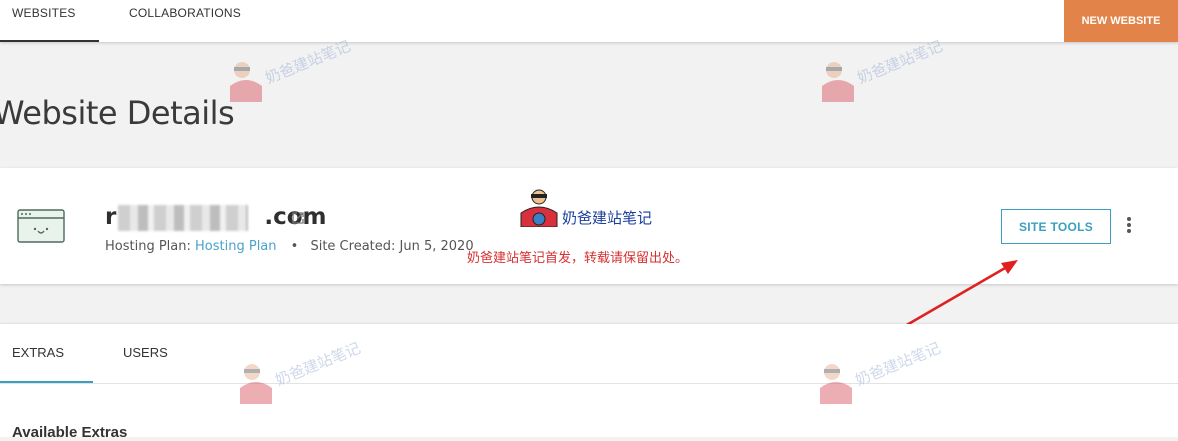  Describe the element at coordinates (117, 113) in the screenshot. I see `page-title: Website Details` at that location.